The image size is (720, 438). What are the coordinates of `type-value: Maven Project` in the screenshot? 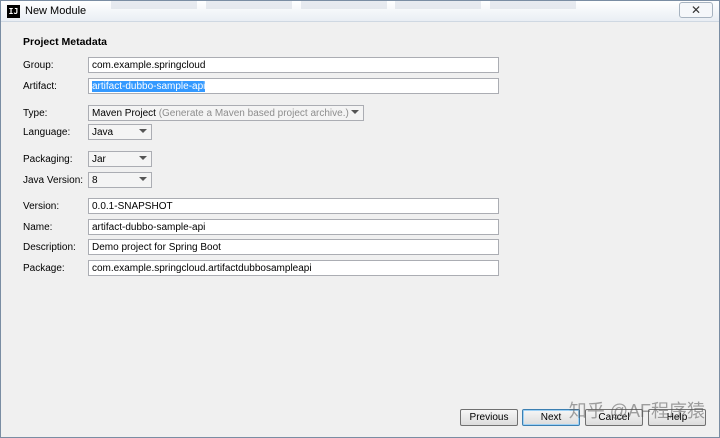 It's located at (124, 113).